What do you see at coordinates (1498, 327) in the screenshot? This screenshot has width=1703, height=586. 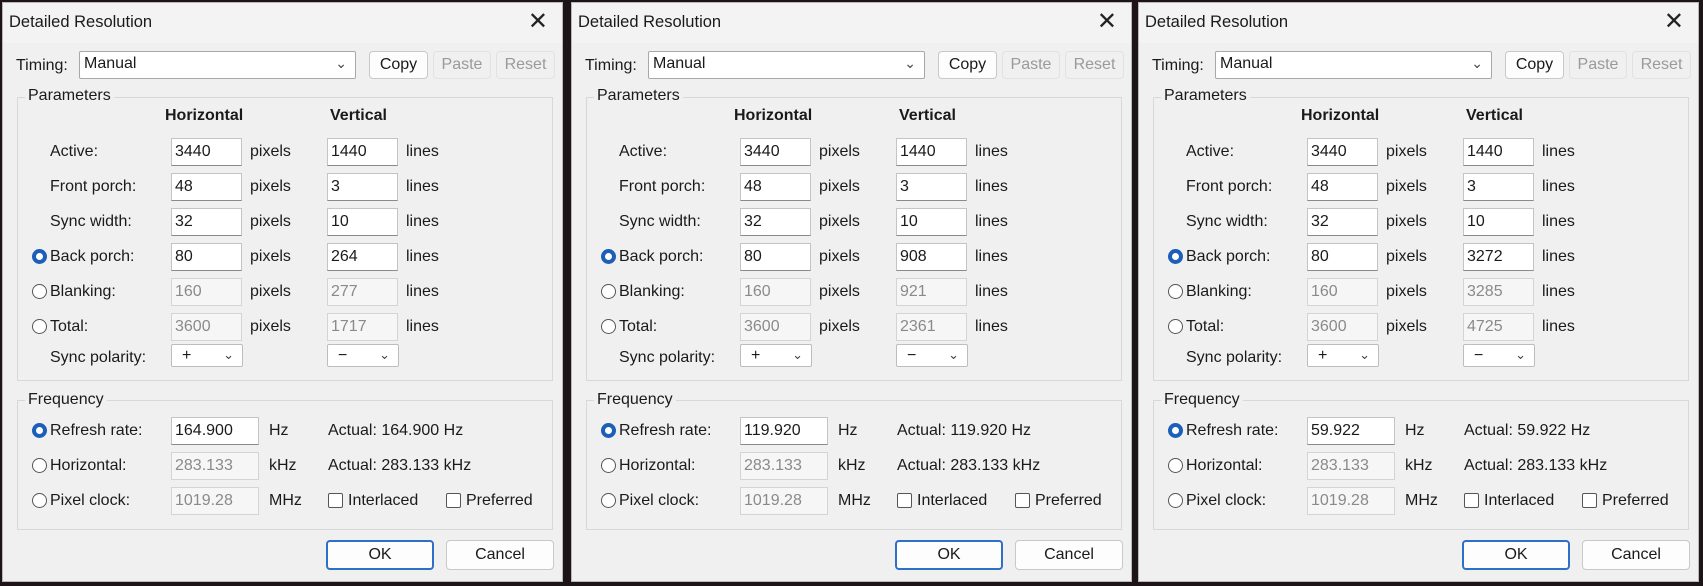 I see `param-vertical-input: 4725` at bounding box center [1498, 327].